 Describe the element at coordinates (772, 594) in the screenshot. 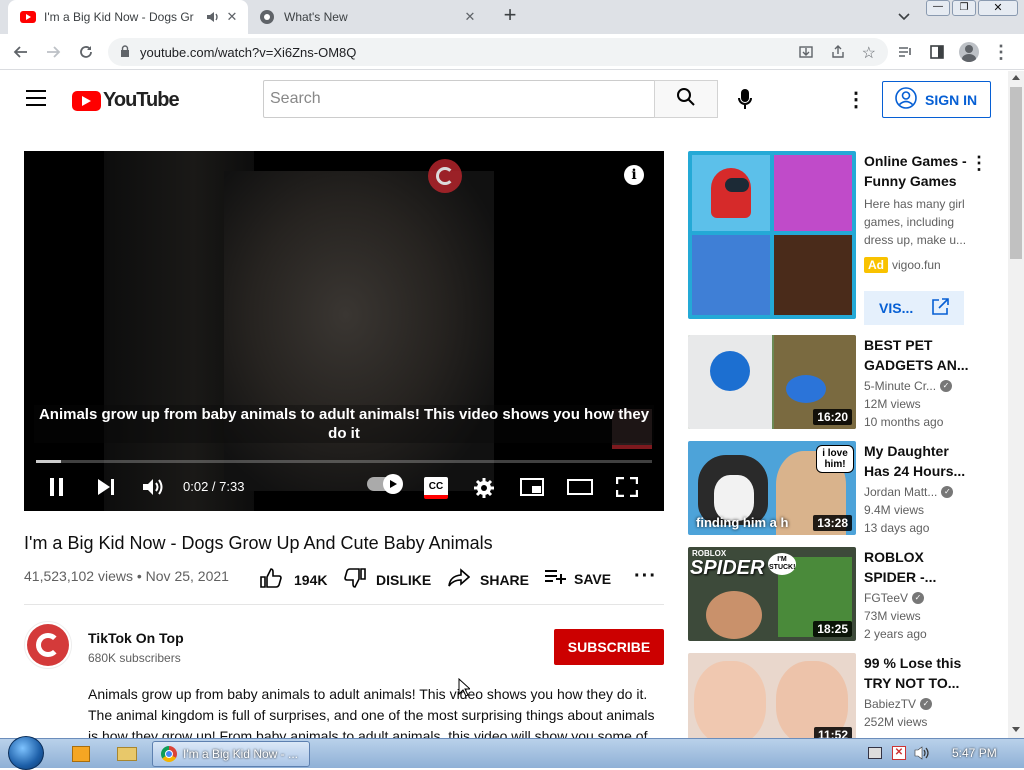

I see `video-thumbnail: ROBLOX SPIDER I'M STUCK! 18:25` at that location.